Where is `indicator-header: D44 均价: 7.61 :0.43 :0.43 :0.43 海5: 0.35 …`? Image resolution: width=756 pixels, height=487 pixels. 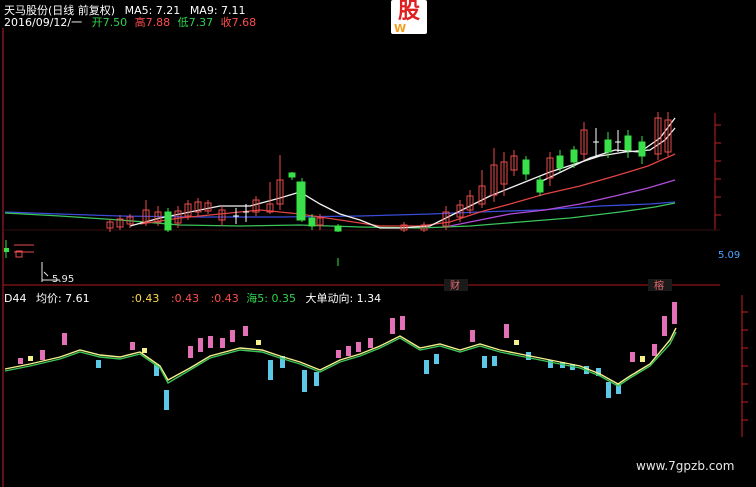
indicator-header: D44 均价: 7.61 :0.43 :0.43 :0.43 海5: 0.35 … is located at coordinates (192, 298).